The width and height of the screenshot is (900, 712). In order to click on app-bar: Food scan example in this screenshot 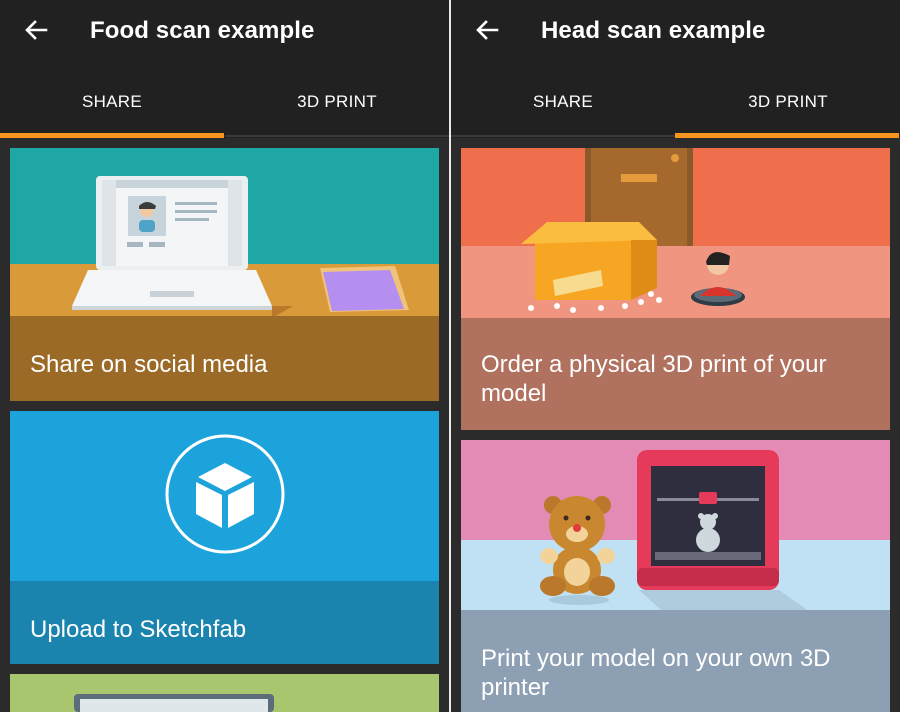, I will do `click(224, 32)`.